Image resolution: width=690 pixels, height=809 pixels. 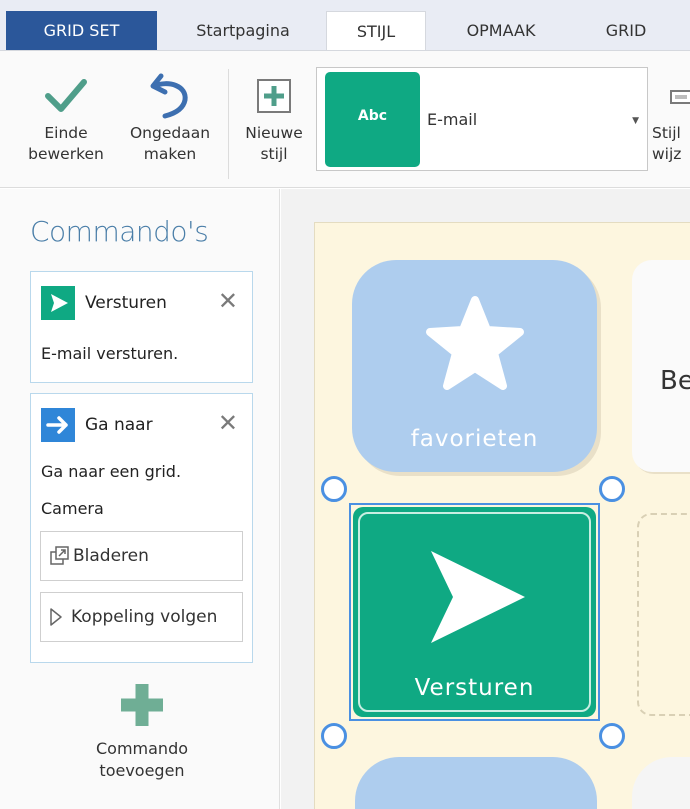 What do you see at coordinates (141, 327) in the screenshot?
I see `command-card-versturen: Versturen ✕ E-mail versturen.` at bounding box center [141, 327].